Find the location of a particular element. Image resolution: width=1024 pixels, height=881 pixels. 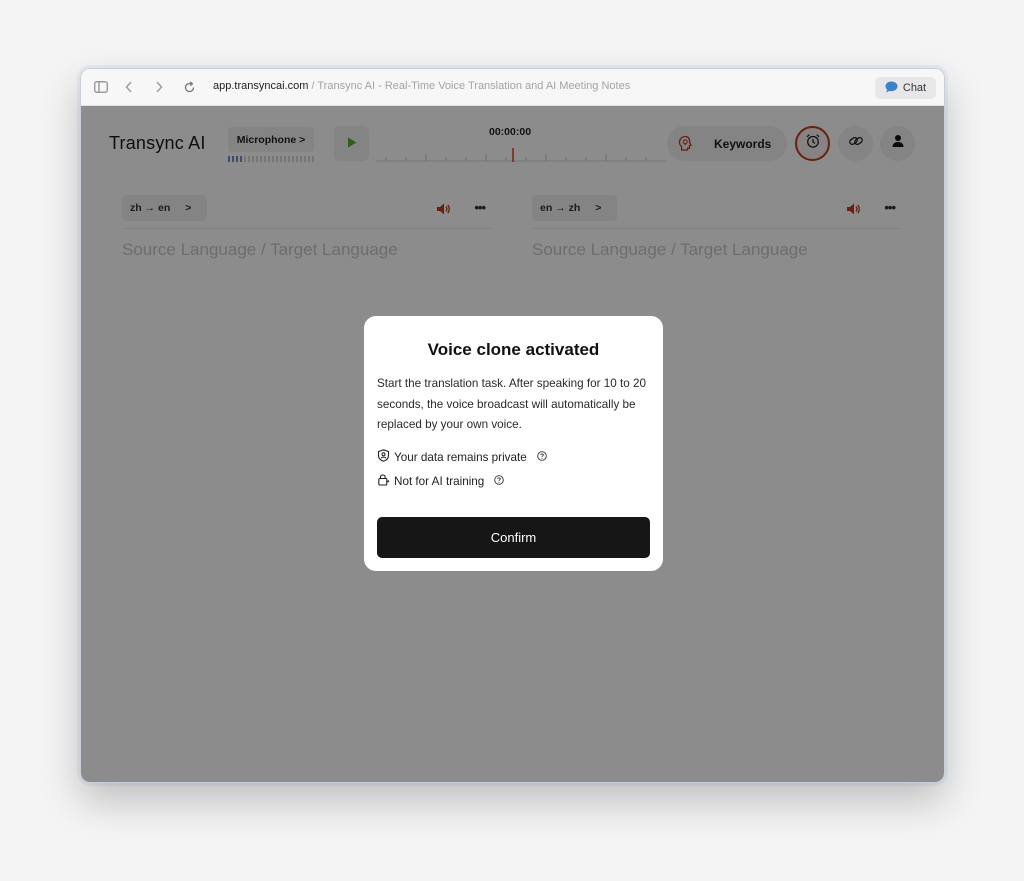

dialog-title: Voice clone activated is located at coordinates (513, 349).